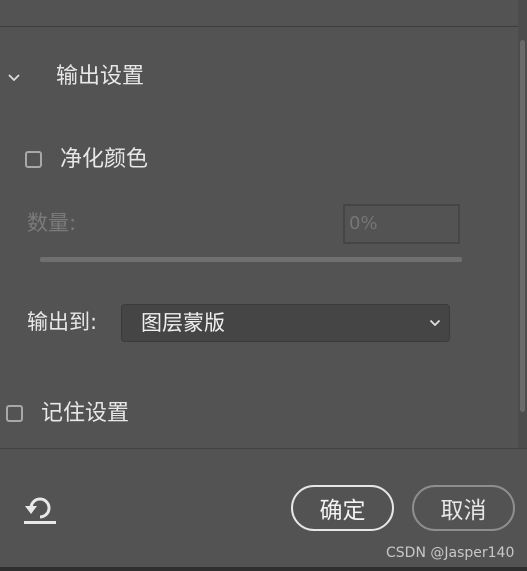  I want to click on output-to-select: 图层蒙版, so click(285, 323).